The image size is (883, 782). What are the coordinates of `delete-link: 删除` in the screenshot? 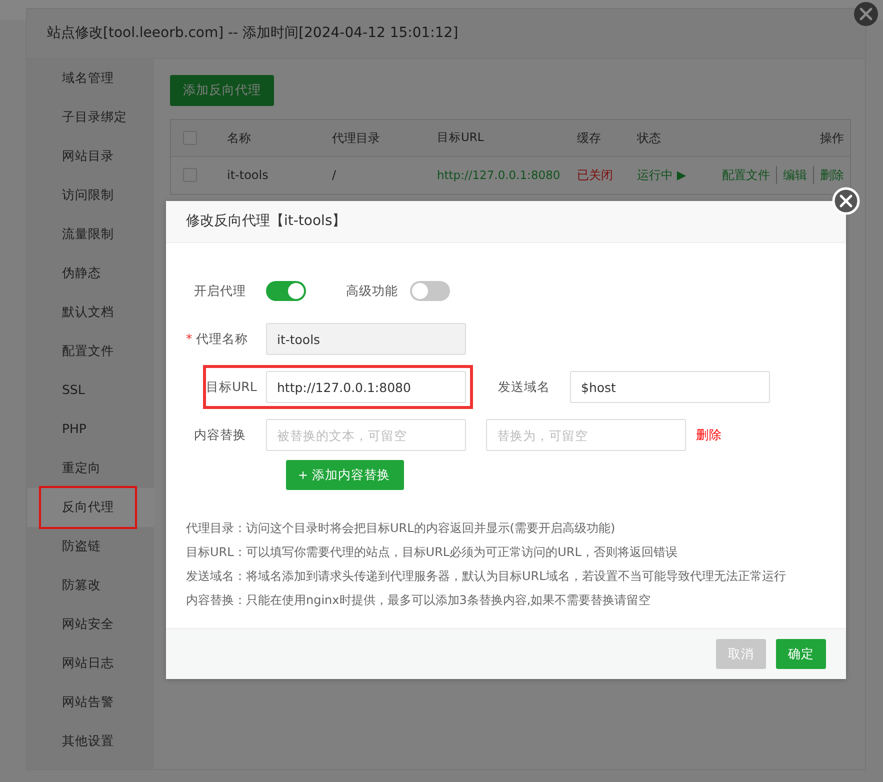 It's located at (709, 435).